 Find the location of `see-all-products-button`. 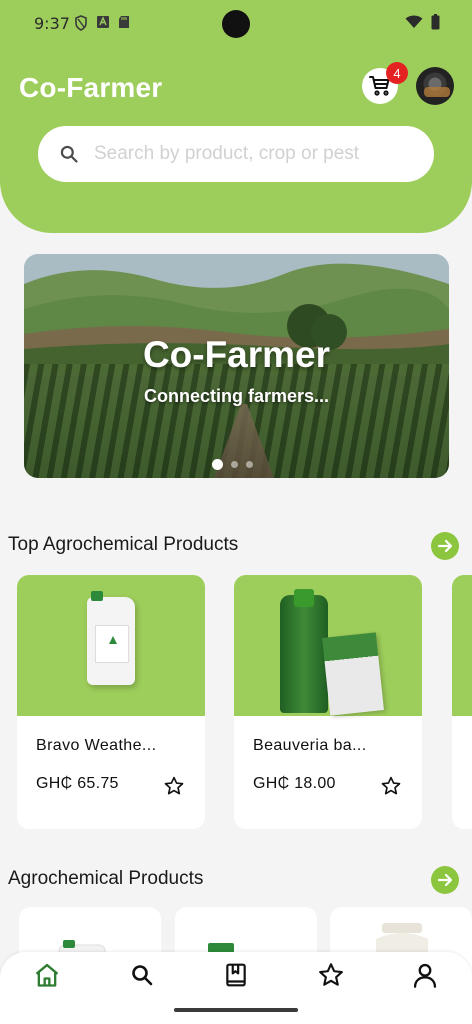

see-all-products-button is located at coordinates (445, 880).